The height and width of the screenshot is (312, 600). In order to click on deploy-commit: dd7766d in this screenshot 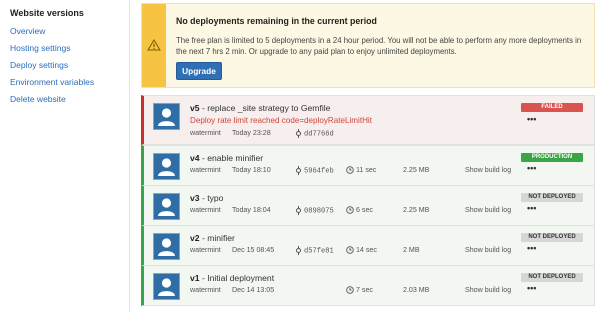, I will do `click(314, 133)`.